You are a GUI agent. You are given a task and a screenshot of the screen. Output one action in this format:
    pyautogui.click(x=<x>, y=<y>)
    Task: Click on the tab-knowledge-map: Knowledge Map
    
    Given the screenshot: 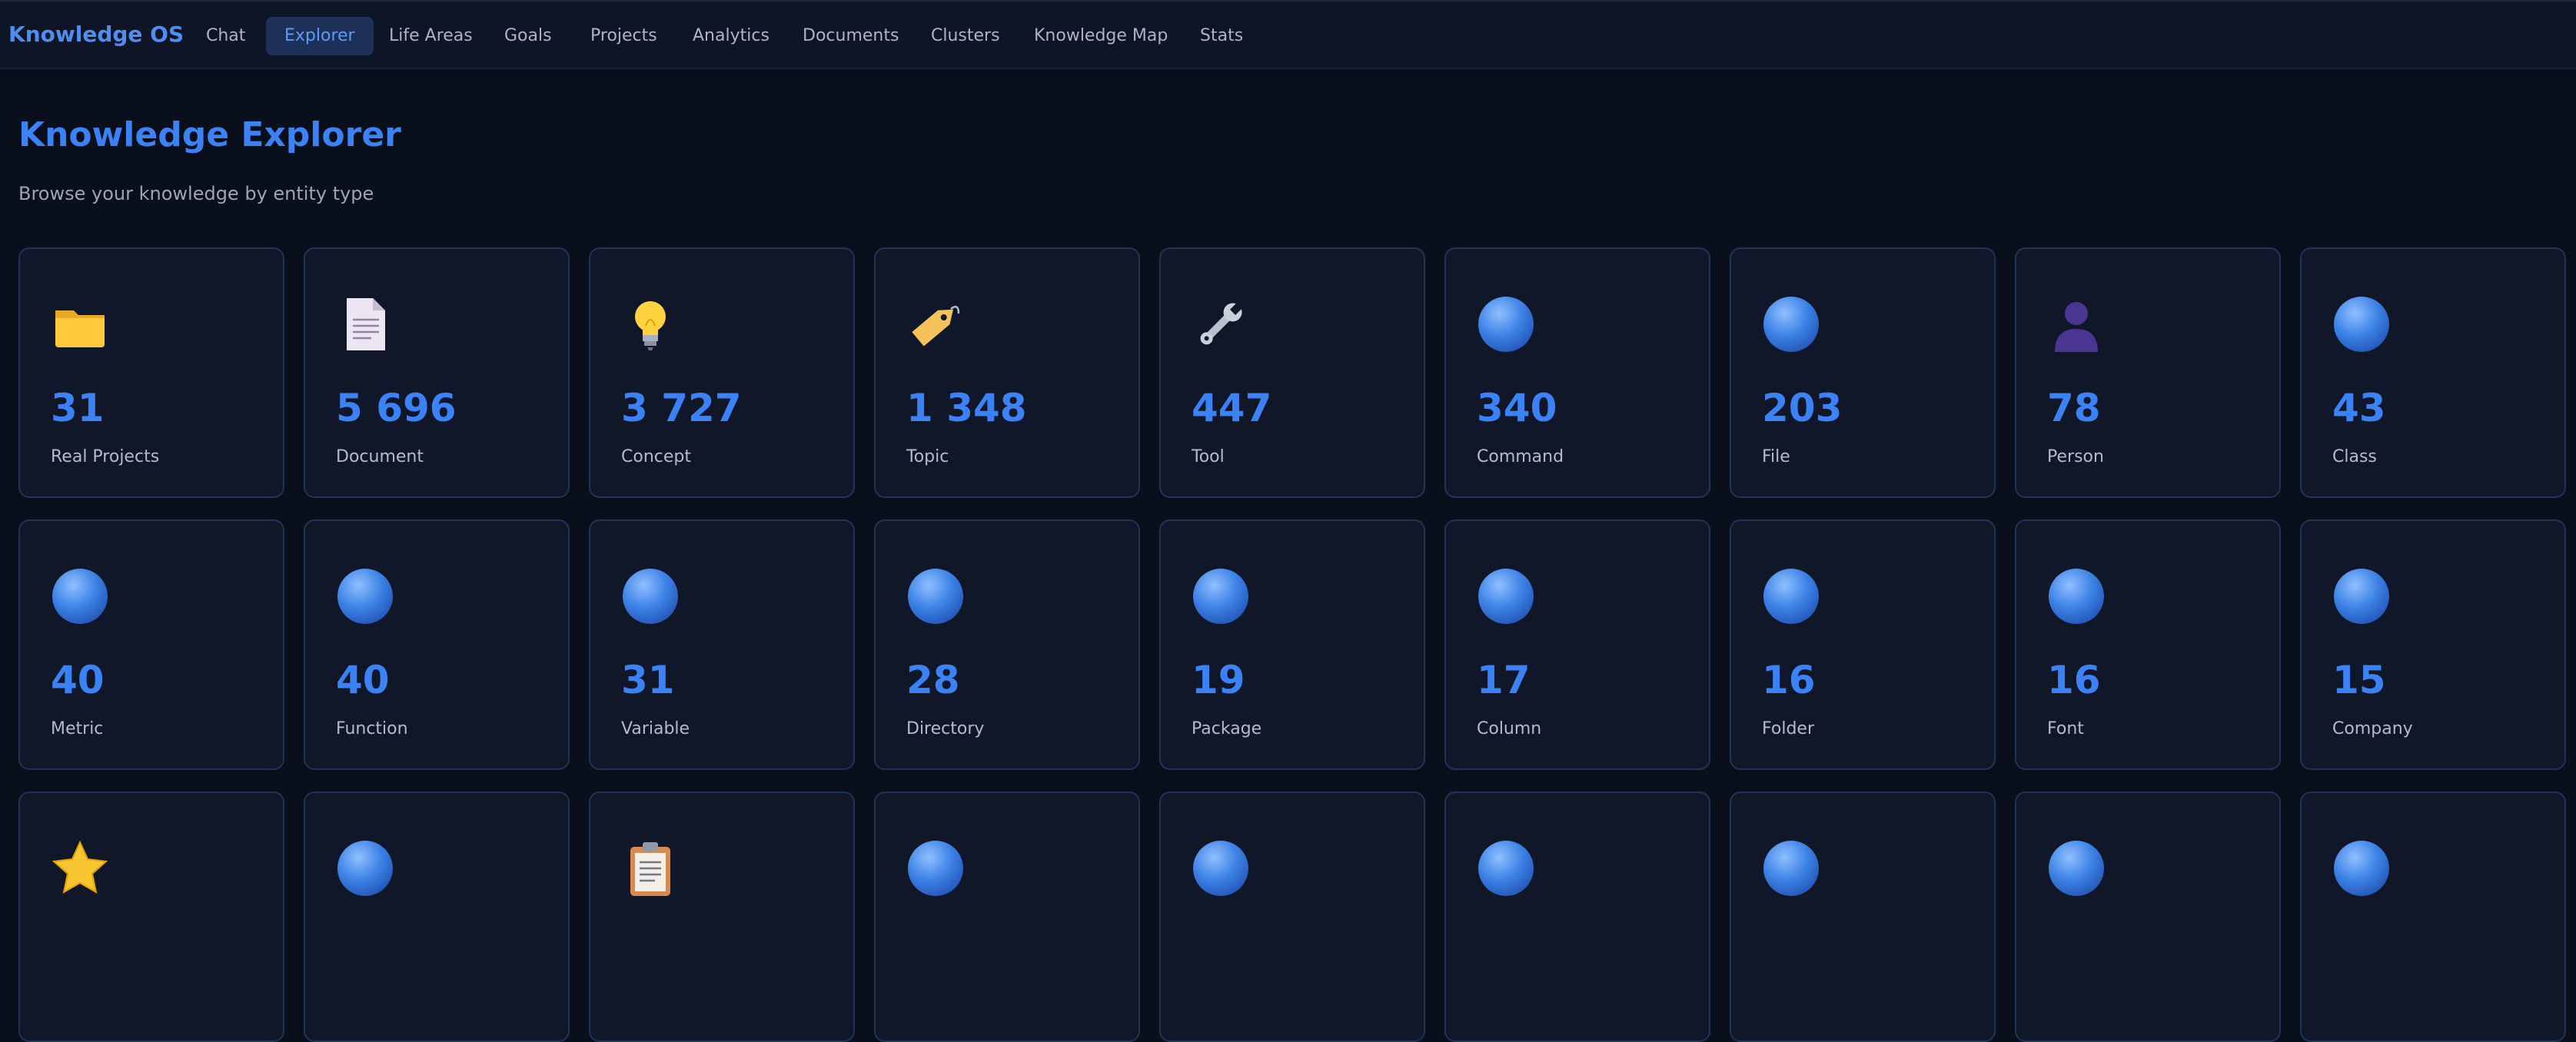 What is the action you would take?
    pyautogui.click(x=1101, y=36)
    